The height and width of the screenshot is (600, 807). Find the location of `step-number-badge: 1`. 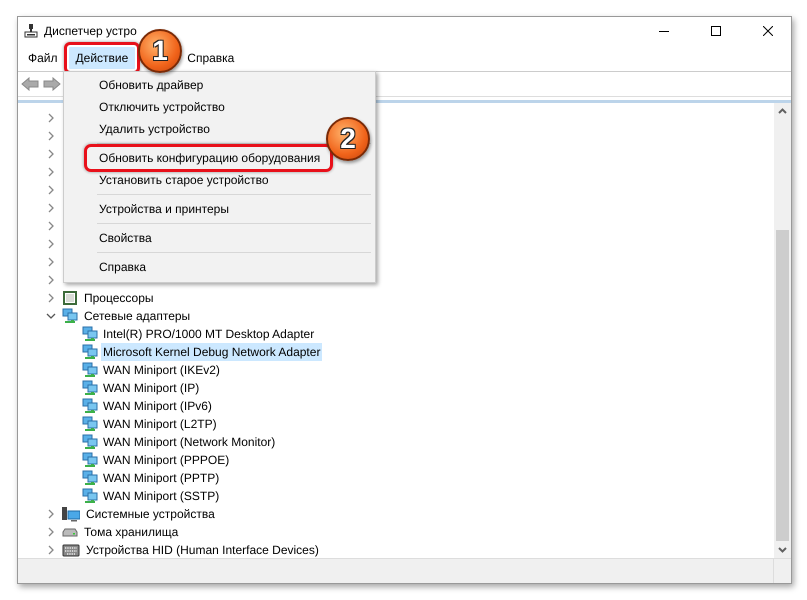

step-number-badge: 1 is located at coordinates (160, 51).